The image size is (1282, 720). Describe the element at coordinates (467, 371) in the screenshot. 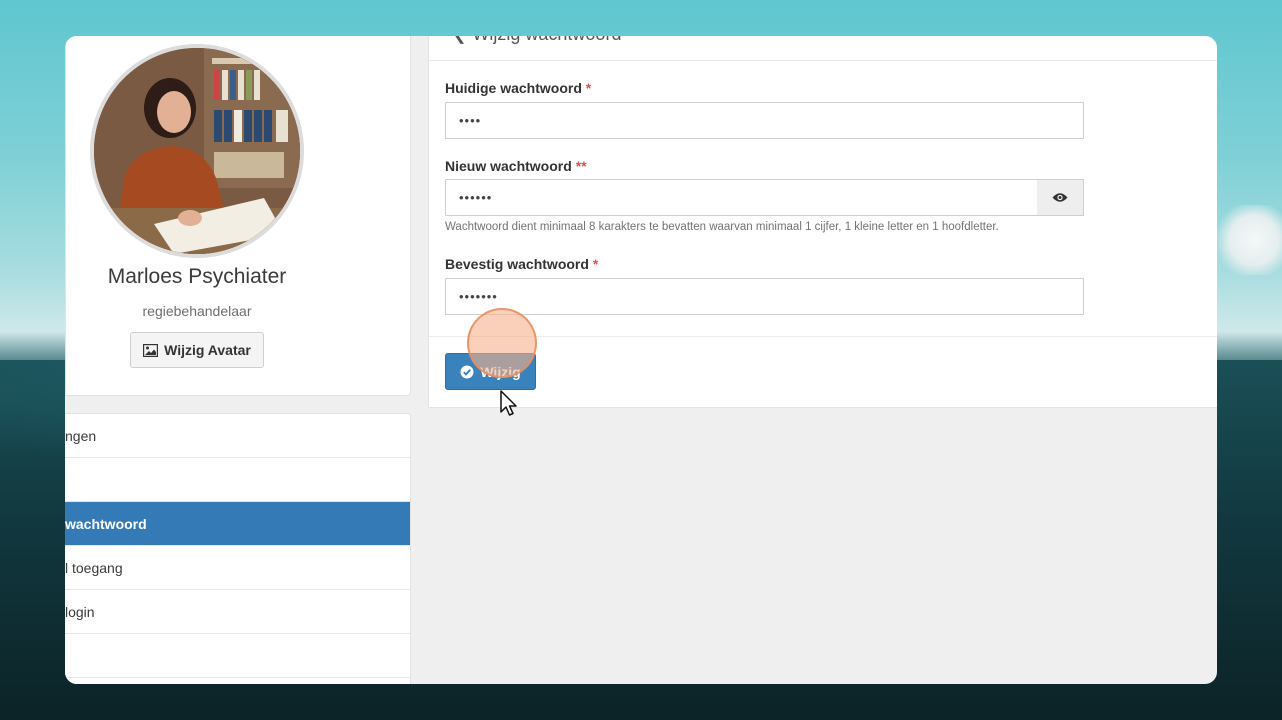

I see `check-circle-icon` at that location.